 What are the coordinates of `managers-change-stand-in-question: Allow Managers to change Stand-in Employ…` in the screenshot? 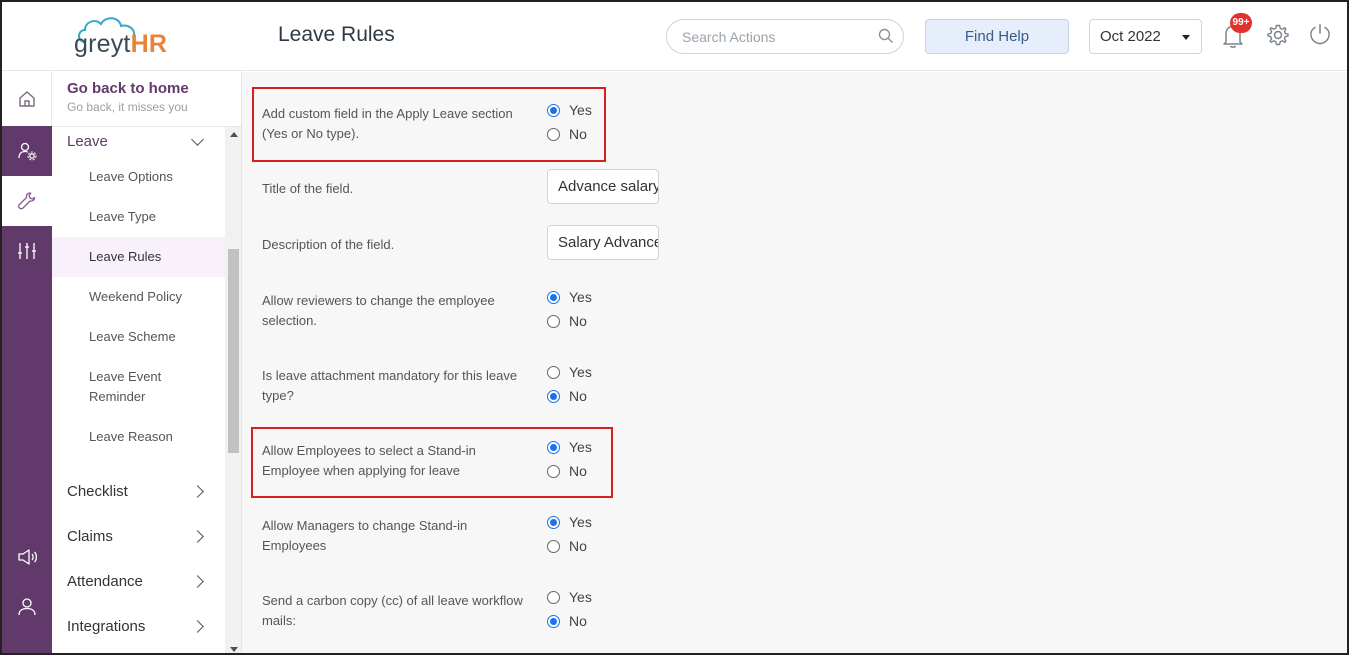 It's located at (402, 536).